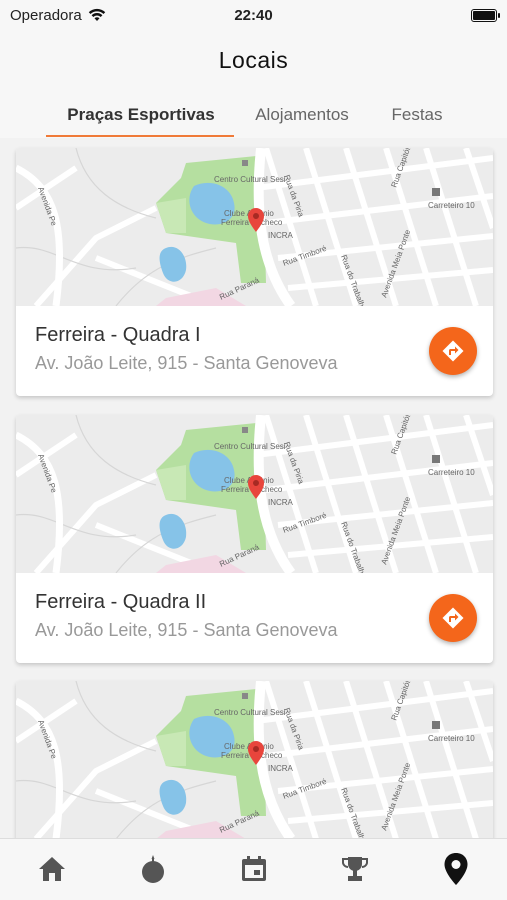 This screenshot has width=507, height=900. I want to click on sports-ball-icon, so click(153, 869).